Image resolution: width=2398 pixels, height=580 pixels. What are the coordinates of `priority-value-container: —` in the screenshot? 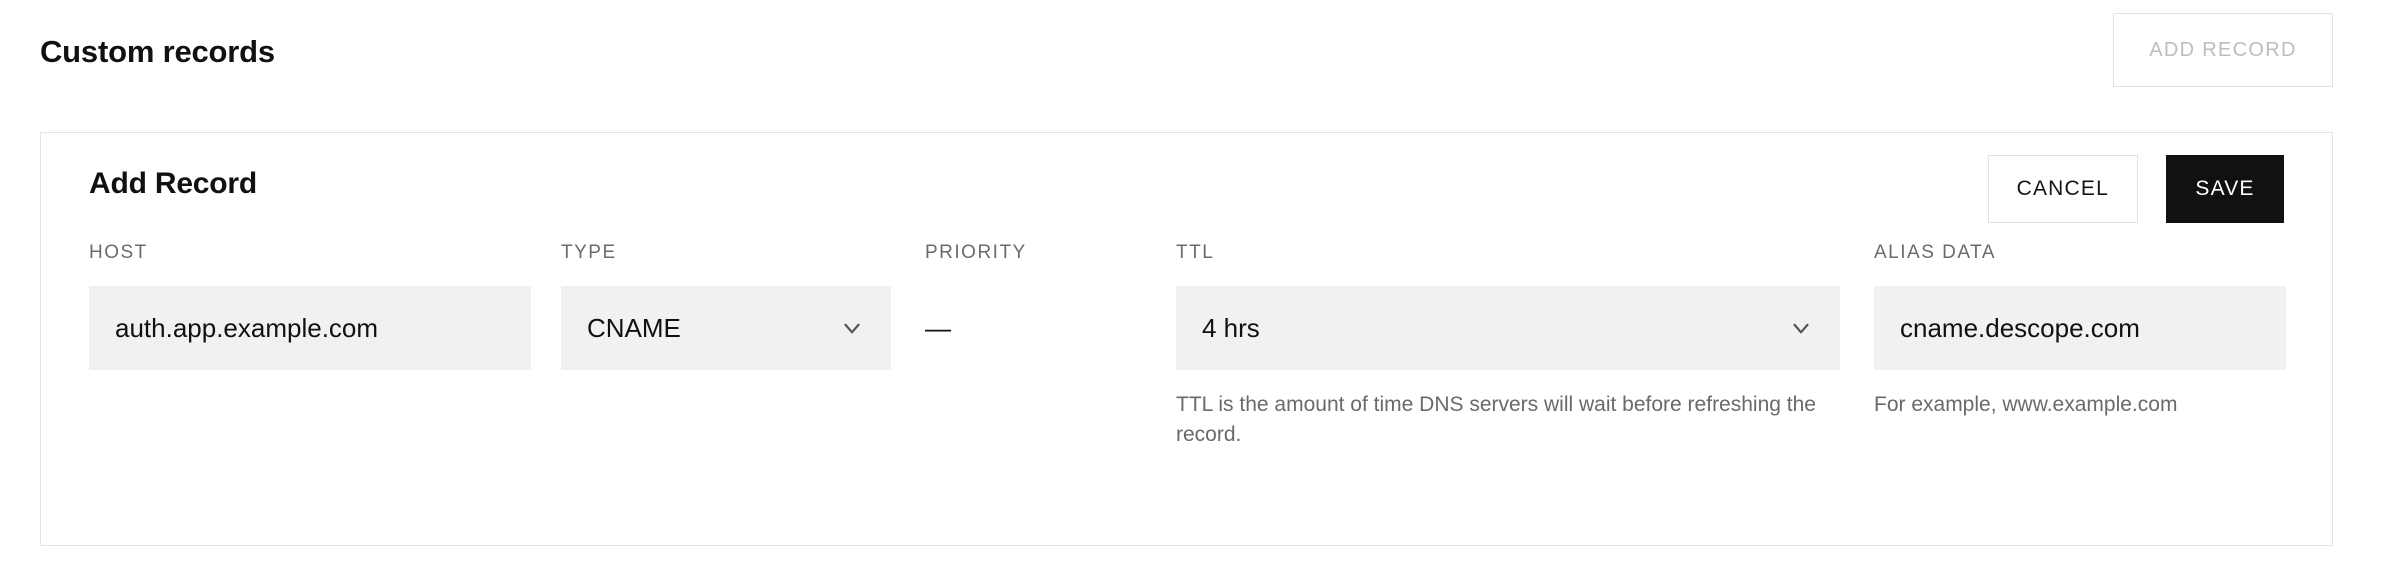 It's located at (1045, 328).